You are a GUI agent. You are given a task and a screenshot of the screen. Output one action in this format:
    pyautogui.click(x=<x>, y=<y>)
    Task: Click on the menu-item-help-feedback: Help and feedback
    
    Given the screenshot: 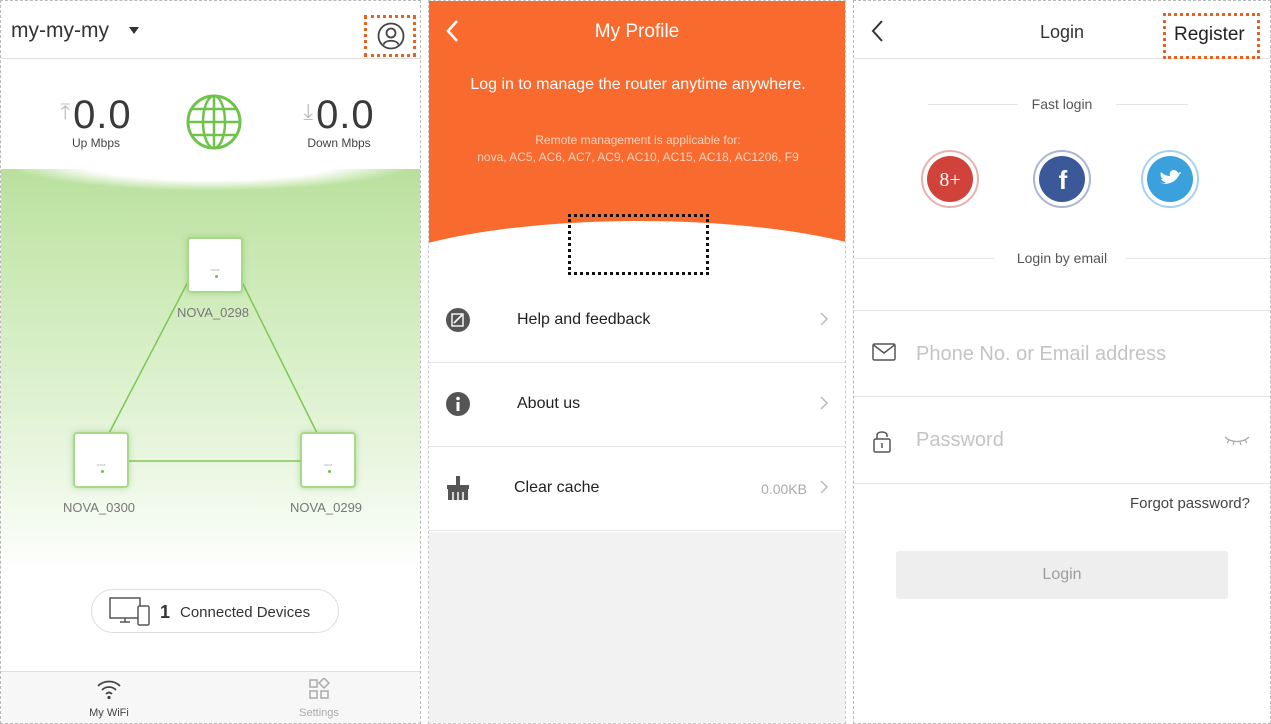 What is the action you would take?
    pyautogui.click(x=637, y=321)
    